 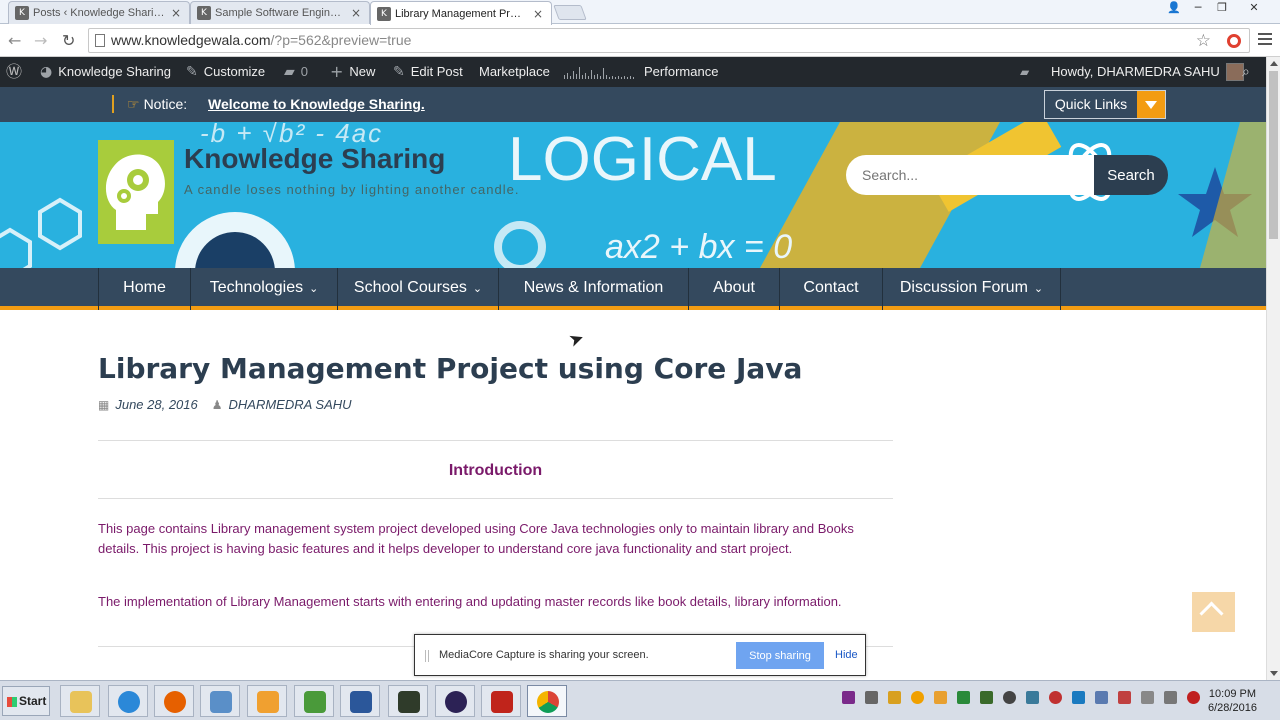 I want to click on remote-desktop-icon, so click(x=220, y=701).